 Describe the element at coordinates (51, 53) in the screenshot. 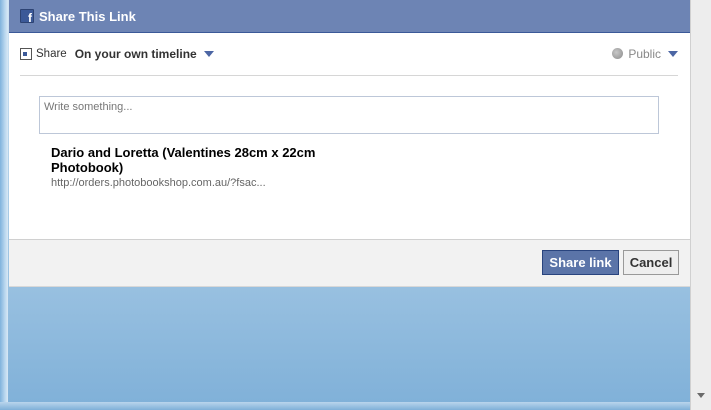

I see `share-label: Share` at that location.